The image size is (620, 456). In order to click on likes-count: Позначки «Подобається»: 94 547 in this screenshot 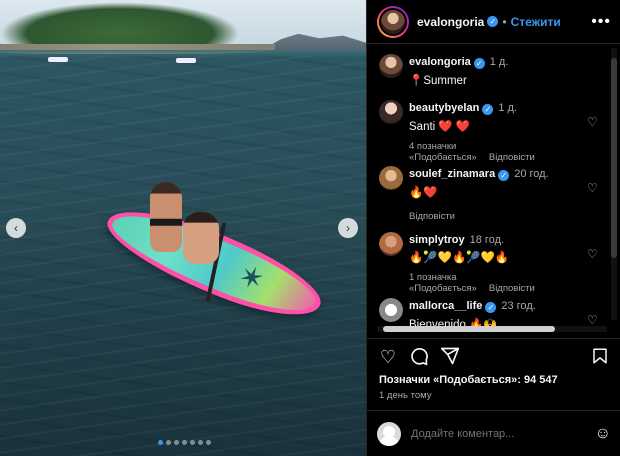, I will do `click(468, 380)`.